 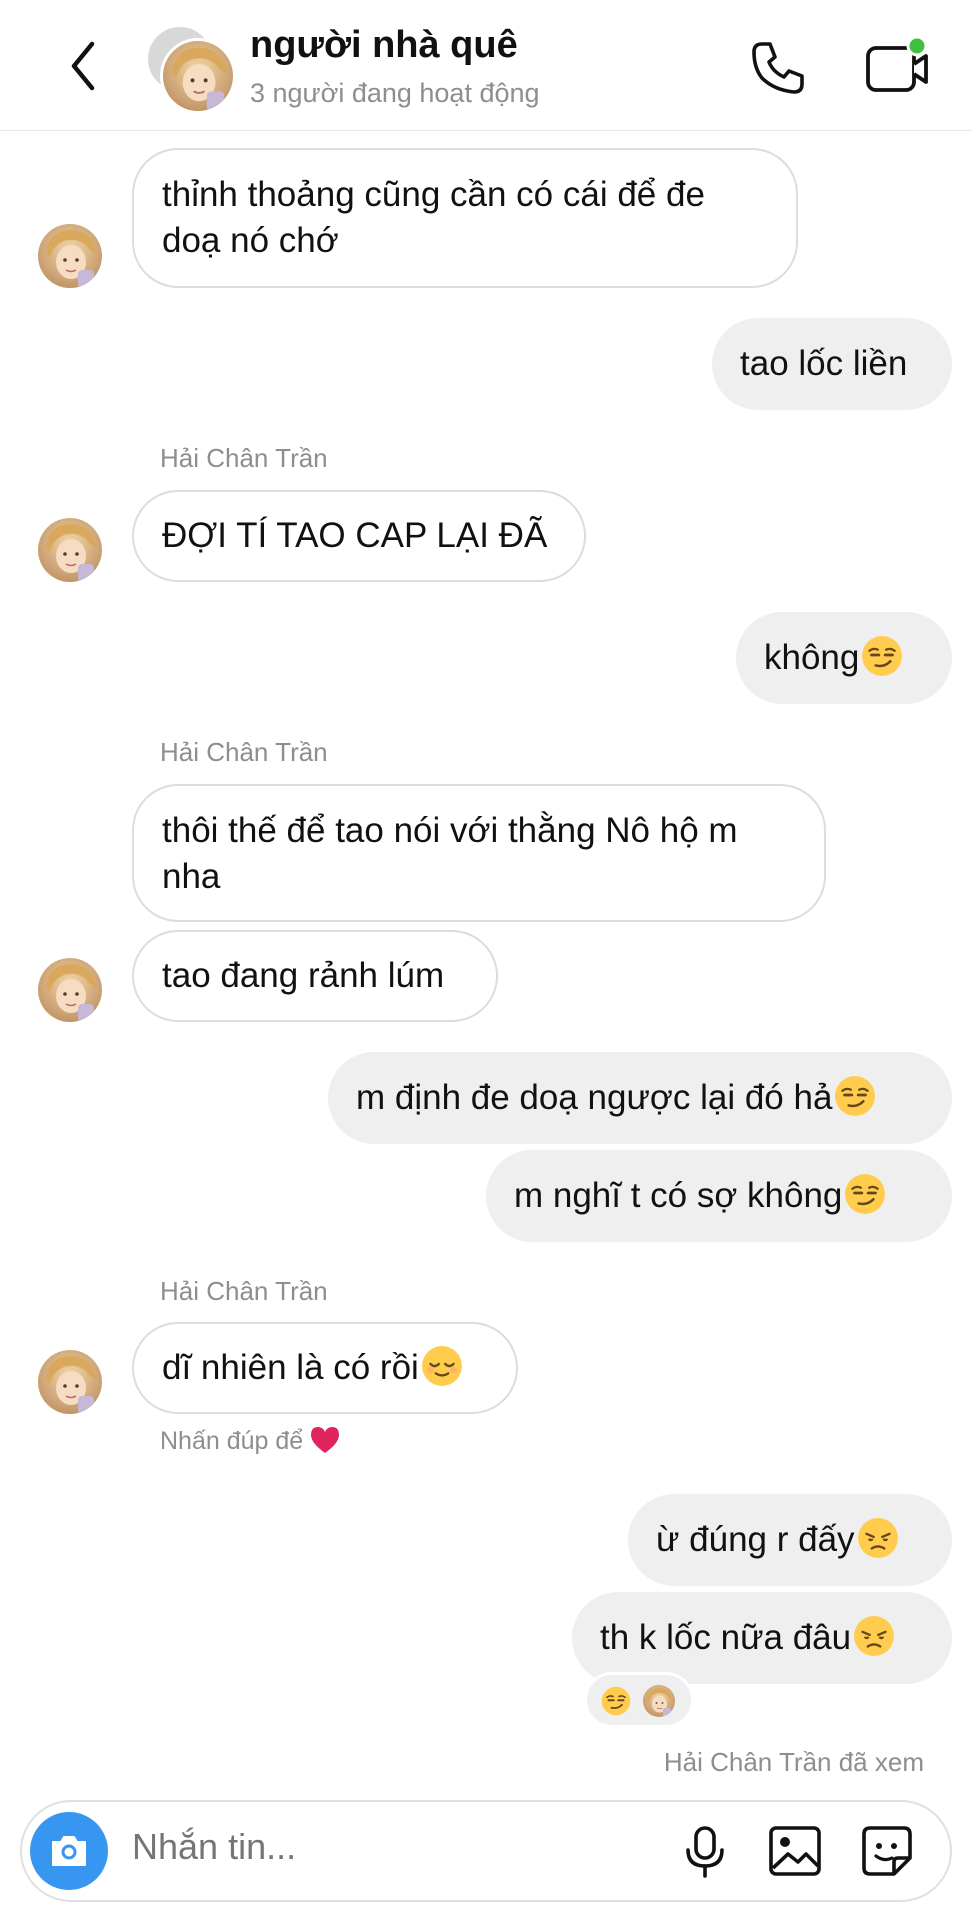 What do you see at coordinates (325, 1440) in the screenshot?
I see `heart-icon` at bounding box center [325, 1440].